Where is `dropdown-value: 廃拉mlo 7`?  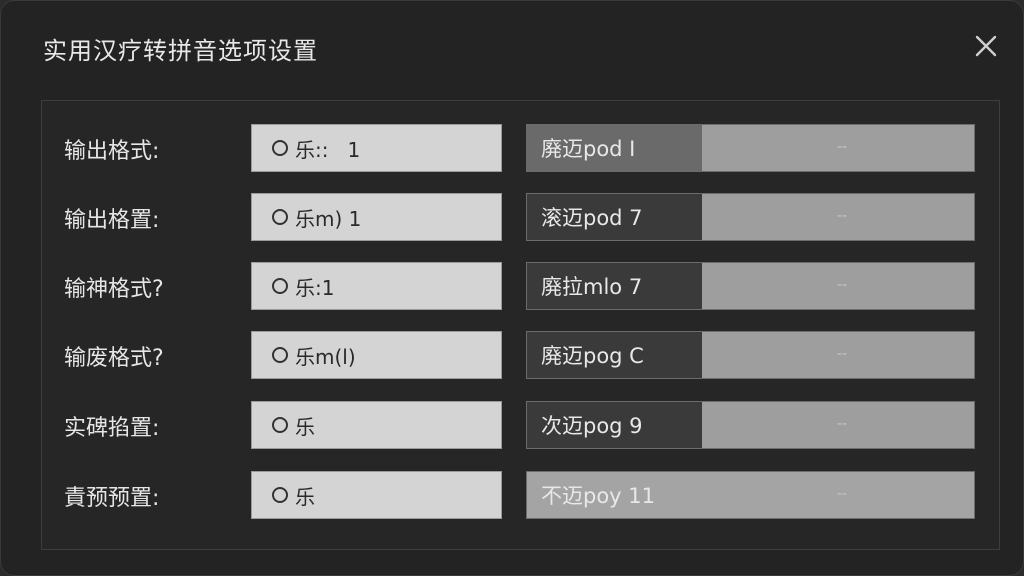 dropdown-value: 廃拉mlo 7 is located at coordinates (614, 286).